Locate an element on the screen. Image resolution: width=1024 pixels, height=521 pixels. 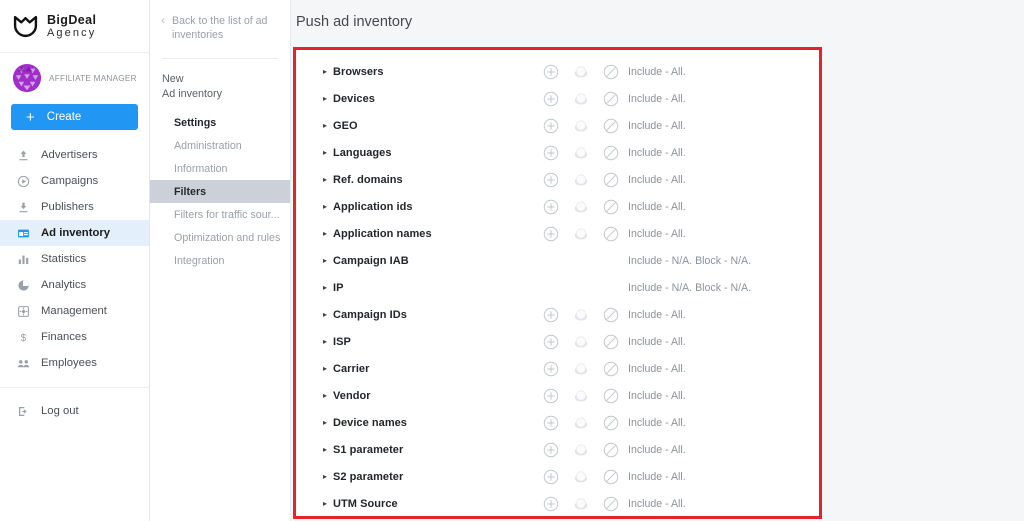
sidebar-item-employees: Employees is located at coordinates (74, 363).